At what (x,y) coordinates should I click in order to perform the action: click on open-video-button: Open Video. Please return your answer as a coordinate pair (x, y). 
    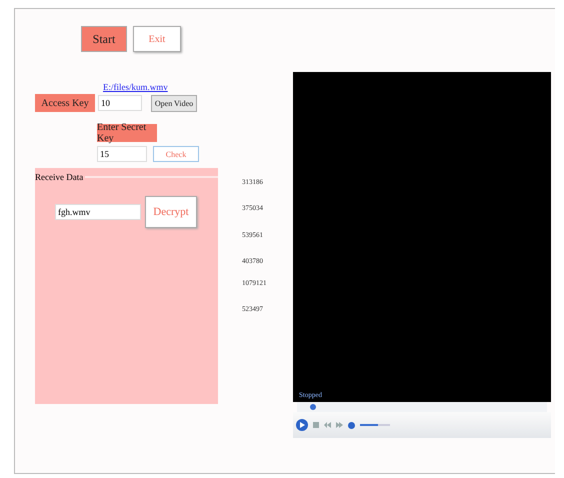
    Looking at the image, I should click on (174, 103).